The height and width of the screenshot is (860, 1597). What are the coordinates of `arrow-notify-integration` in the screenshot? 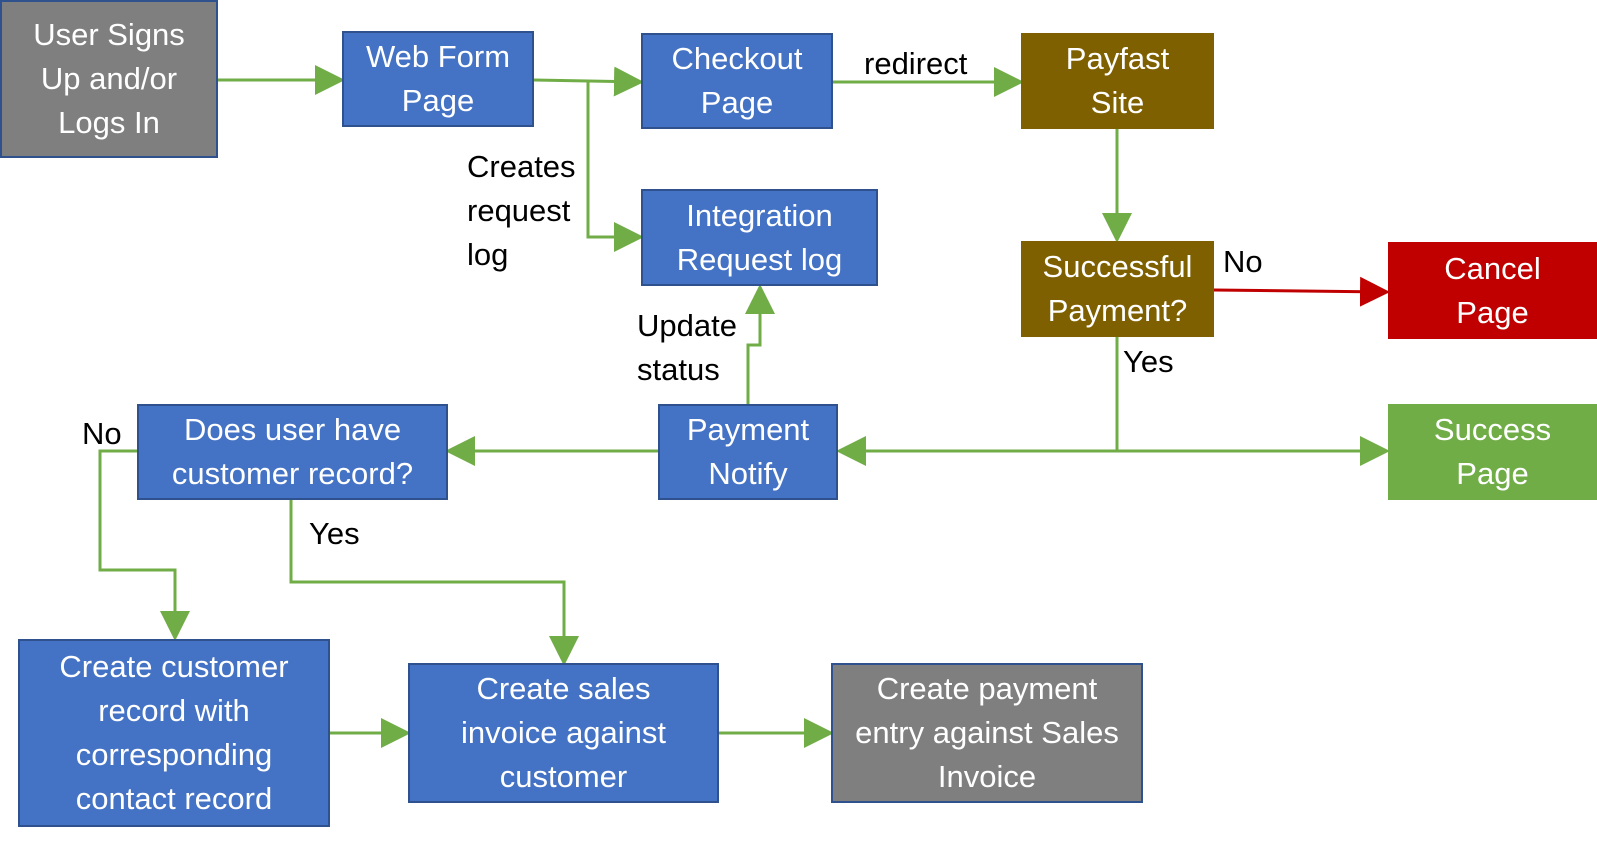 It's located at (760, 344).